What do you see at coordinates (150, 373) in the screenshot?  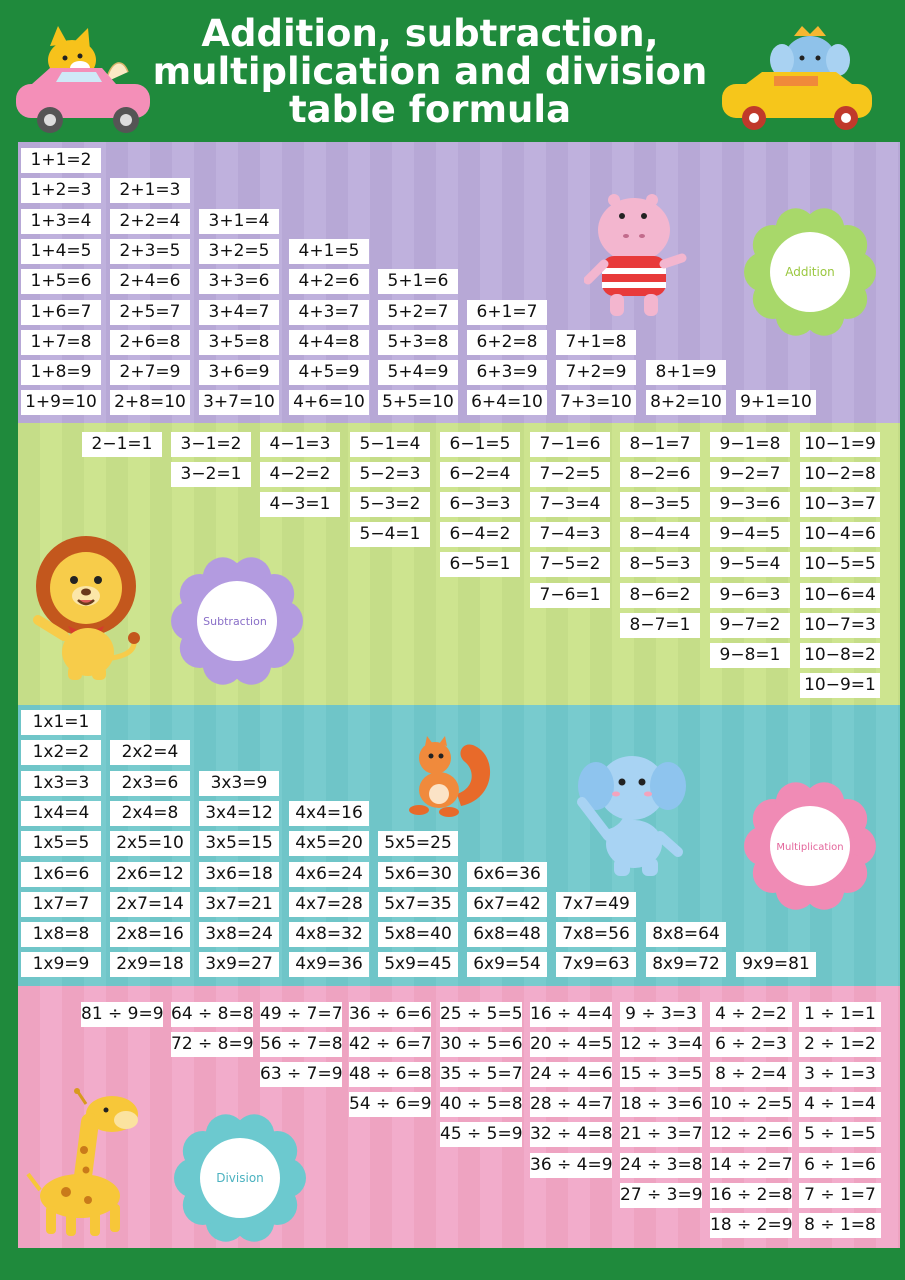 I see `addition-cell: 2+7=9` at bounding box center [150, 373].